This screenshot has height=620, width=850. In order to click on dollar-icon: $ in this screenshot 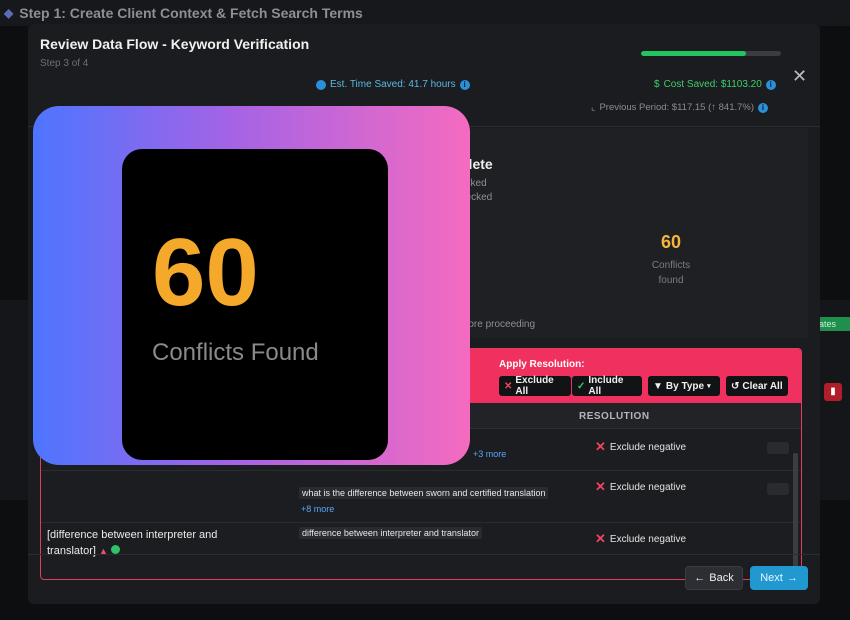, I will do `click(657, 84)`.